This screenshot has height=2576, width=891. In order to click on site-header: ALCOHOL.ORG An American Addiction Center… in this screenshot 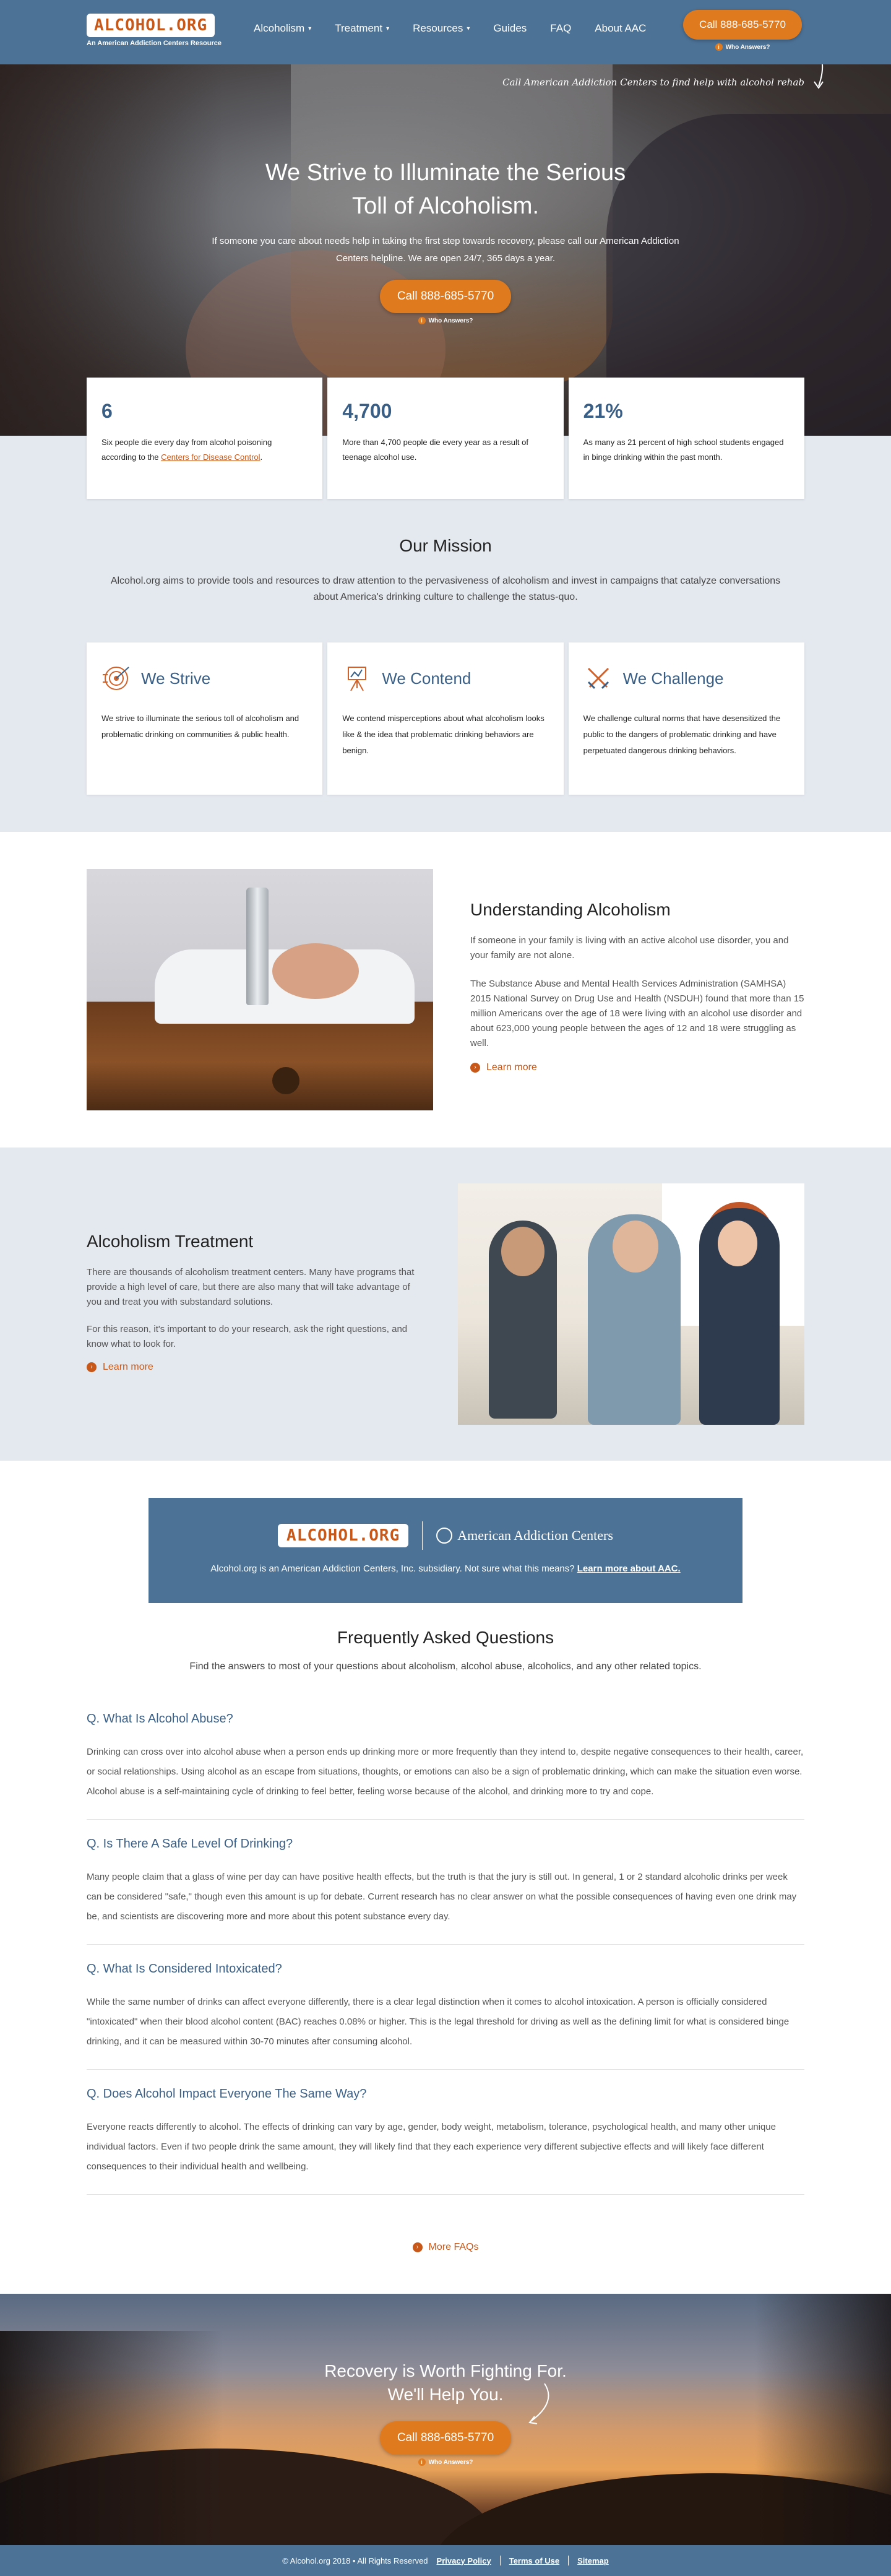, I will do `click(445, 32)`.